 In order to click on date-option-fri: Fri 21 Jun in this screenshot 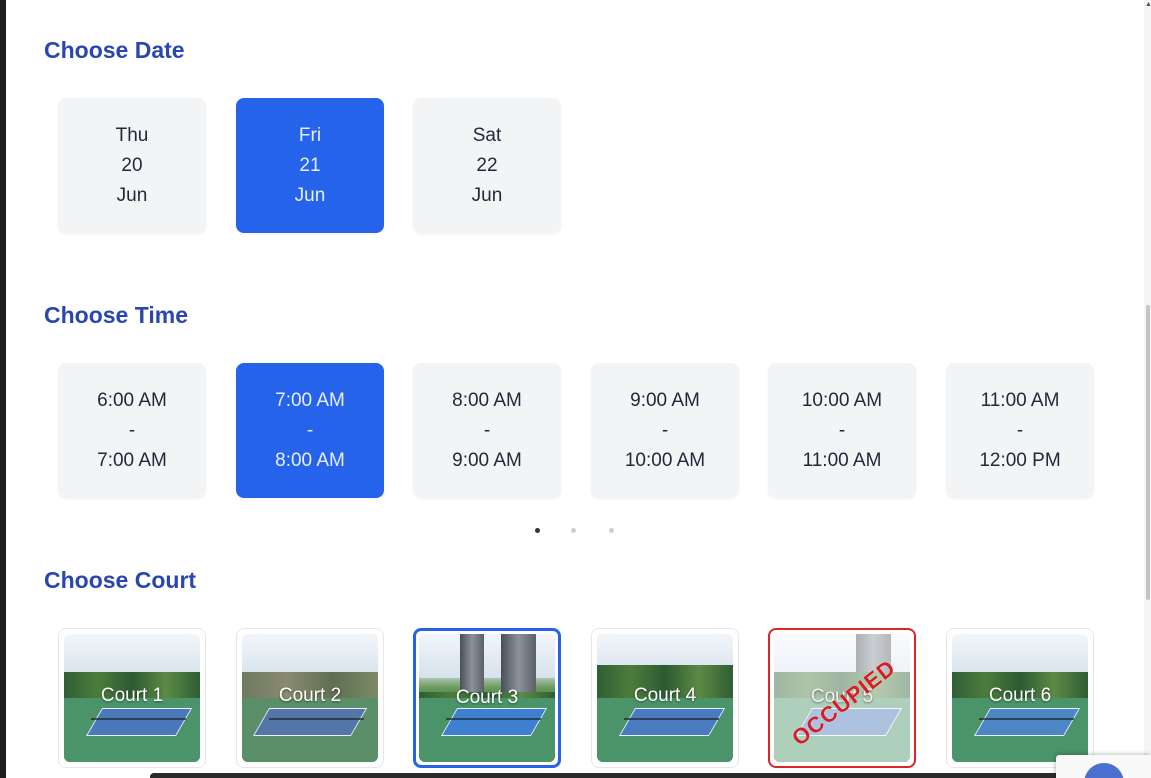, I will do `click(310, 165)`.